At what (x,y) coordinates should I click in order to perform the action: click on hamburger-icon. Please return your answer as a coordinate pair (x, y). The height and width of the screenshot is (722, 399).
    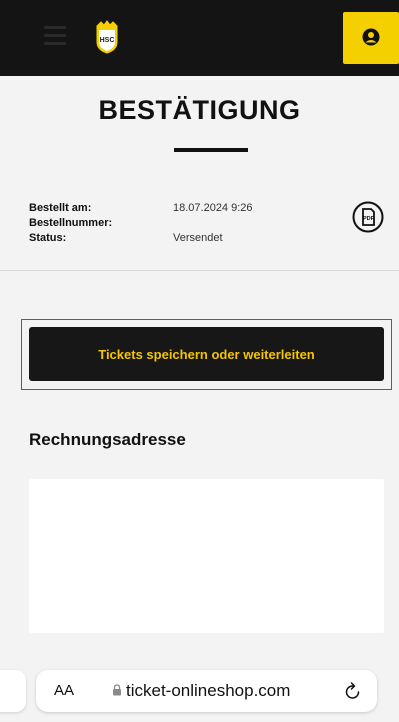
    Looking at the image, I should click on (55, 36).